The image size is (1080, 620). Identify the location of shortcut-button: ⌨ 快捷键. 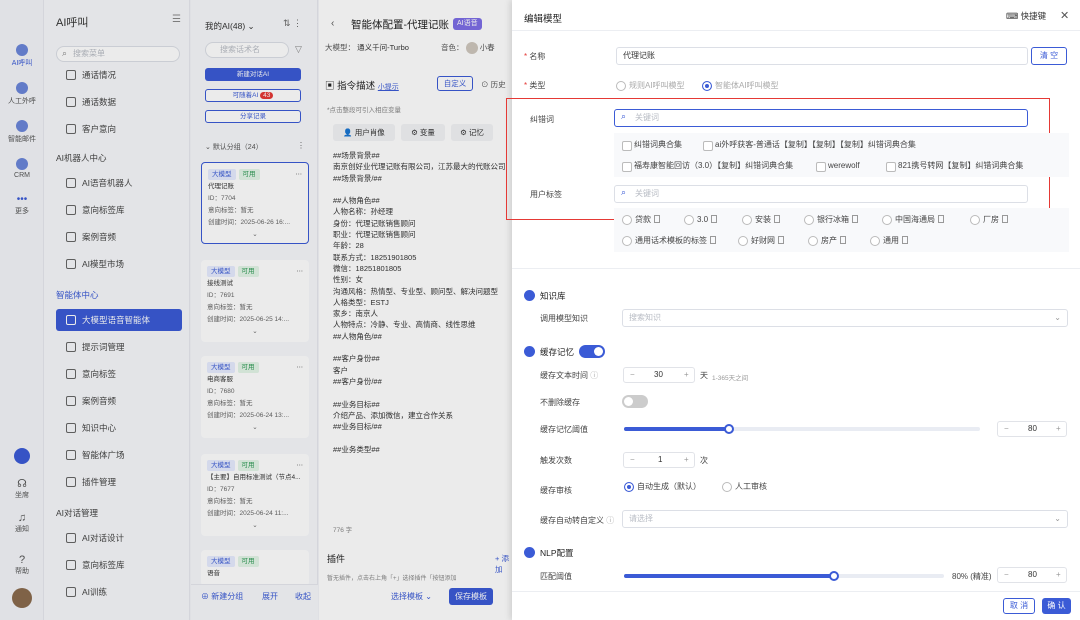
(1026, 16).